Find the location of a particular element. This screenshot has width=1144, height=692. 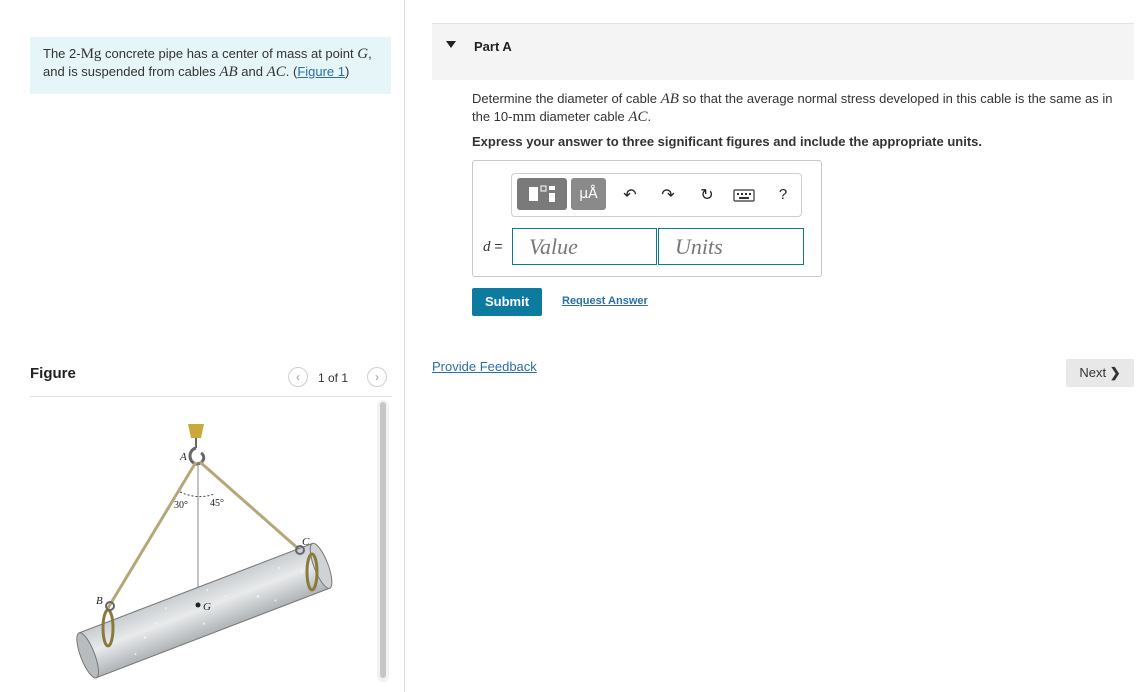

request-answer-link: Request Answer is located at coordinates (605, 301).